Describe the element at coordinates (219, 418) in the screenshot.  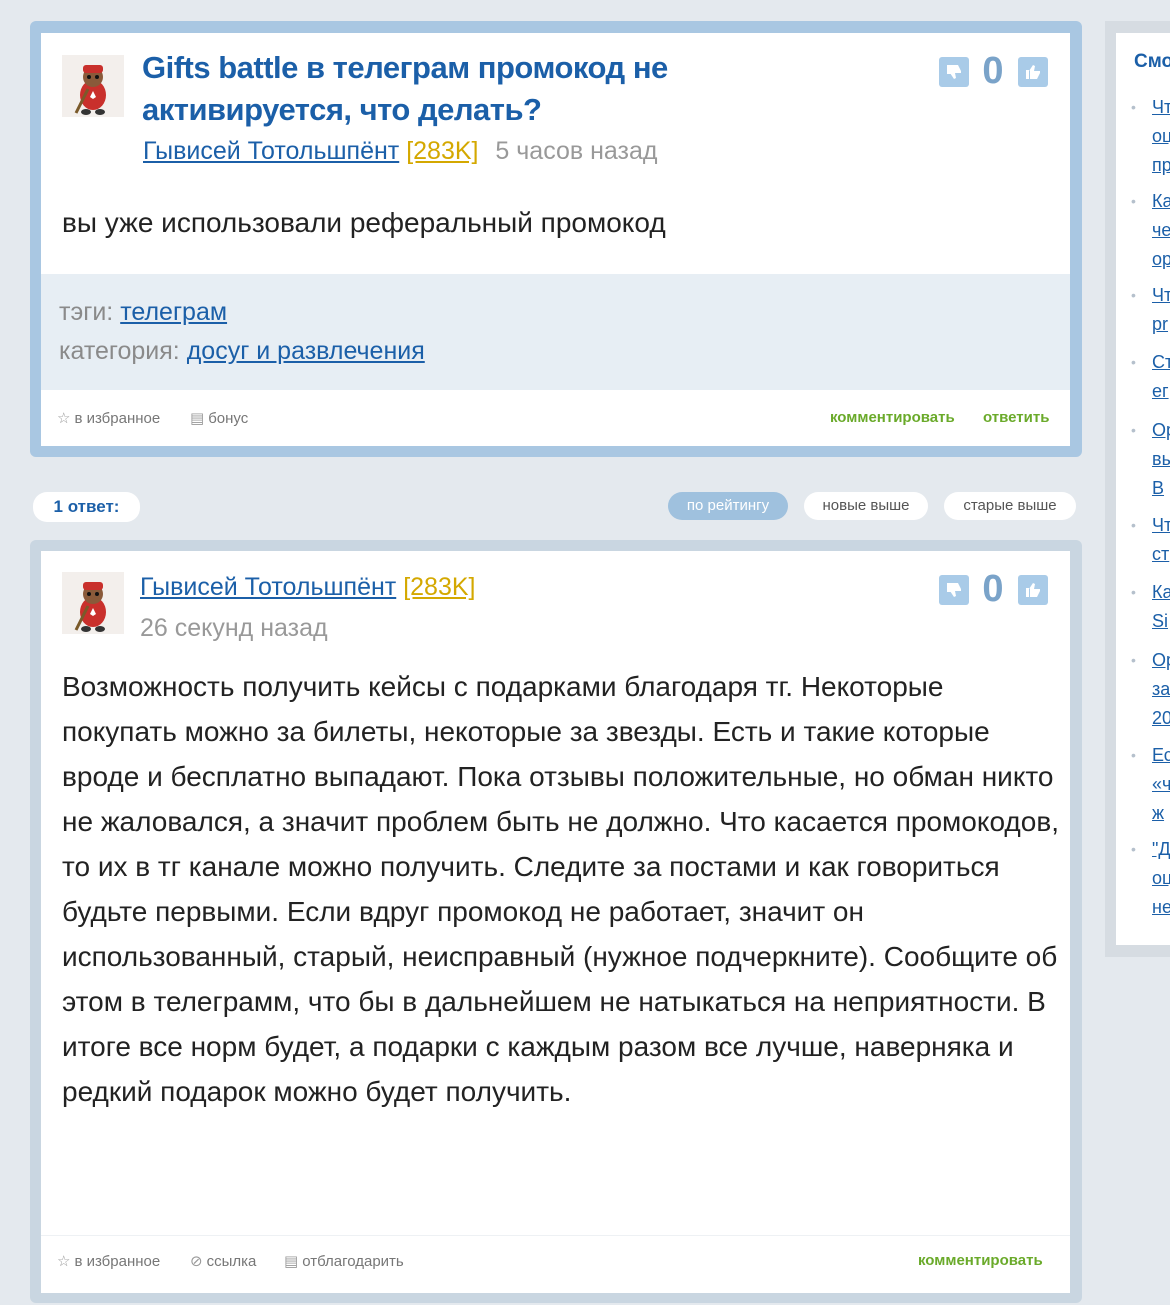
I see `bonus-button: ▤ бонус` at that location.